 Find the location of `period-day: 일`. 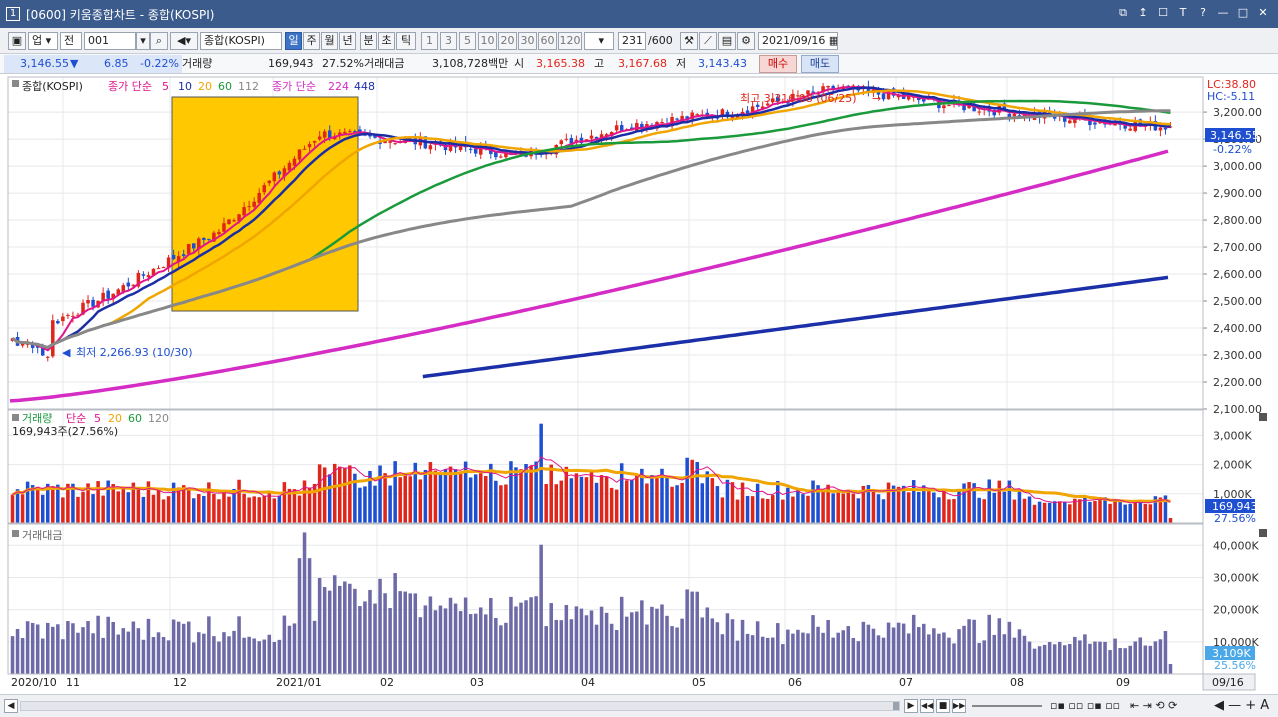

period-day: 일 is located at coordinates (293, 41).